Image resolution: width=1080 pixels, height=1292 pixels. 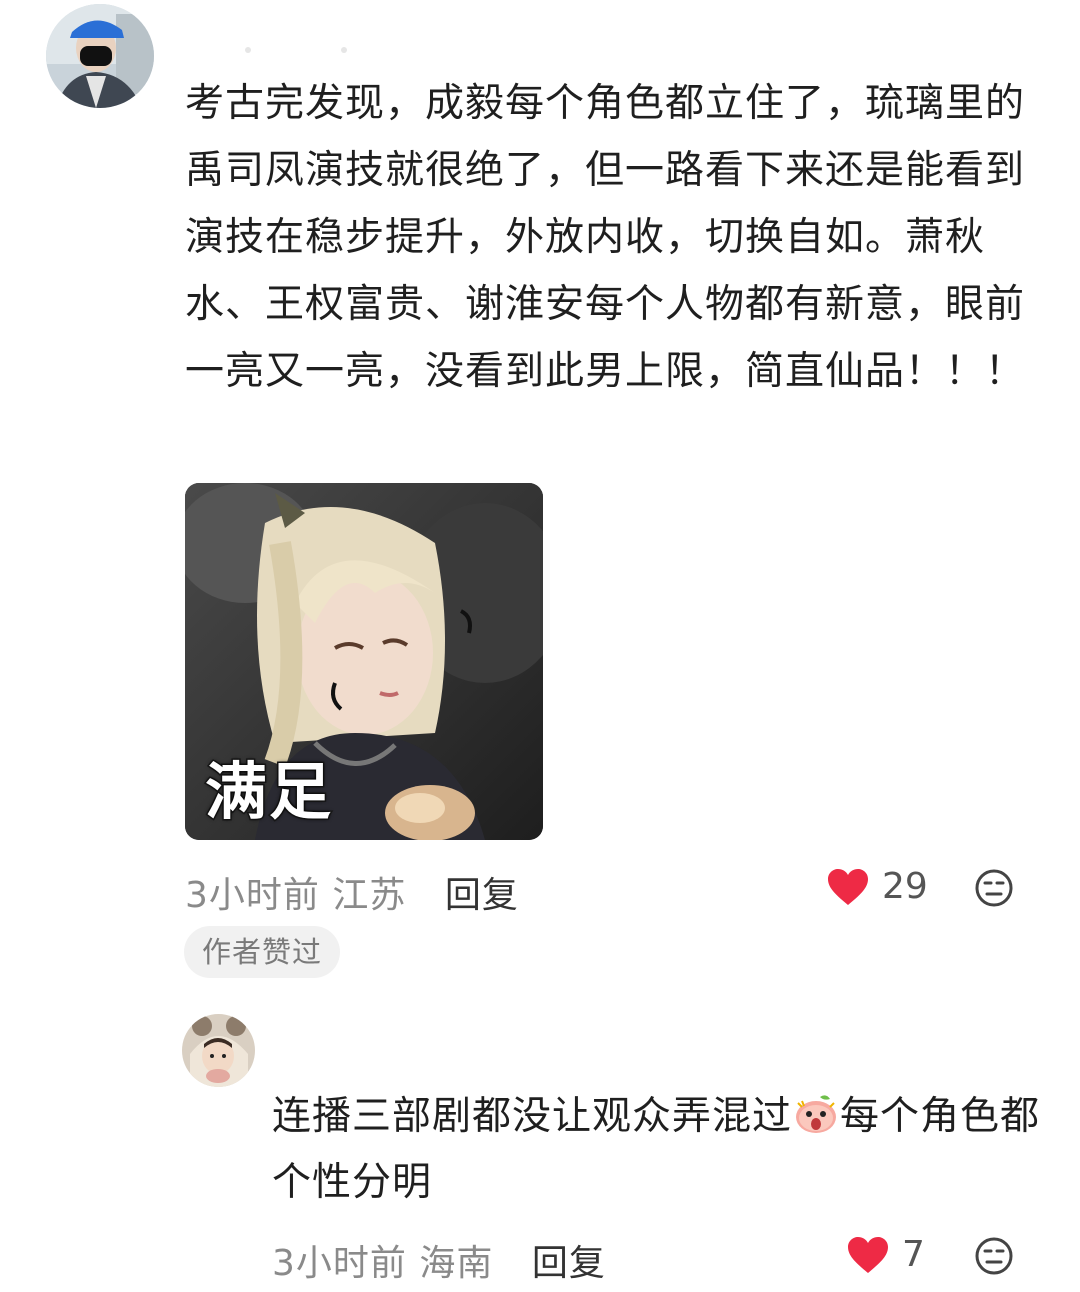 I want to click on comment-location: 江苏, so click(x=369, y=895).